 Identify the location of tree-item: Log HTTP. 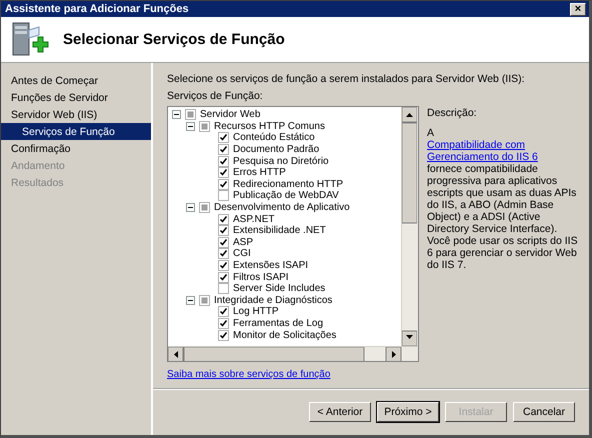
(256, 312).